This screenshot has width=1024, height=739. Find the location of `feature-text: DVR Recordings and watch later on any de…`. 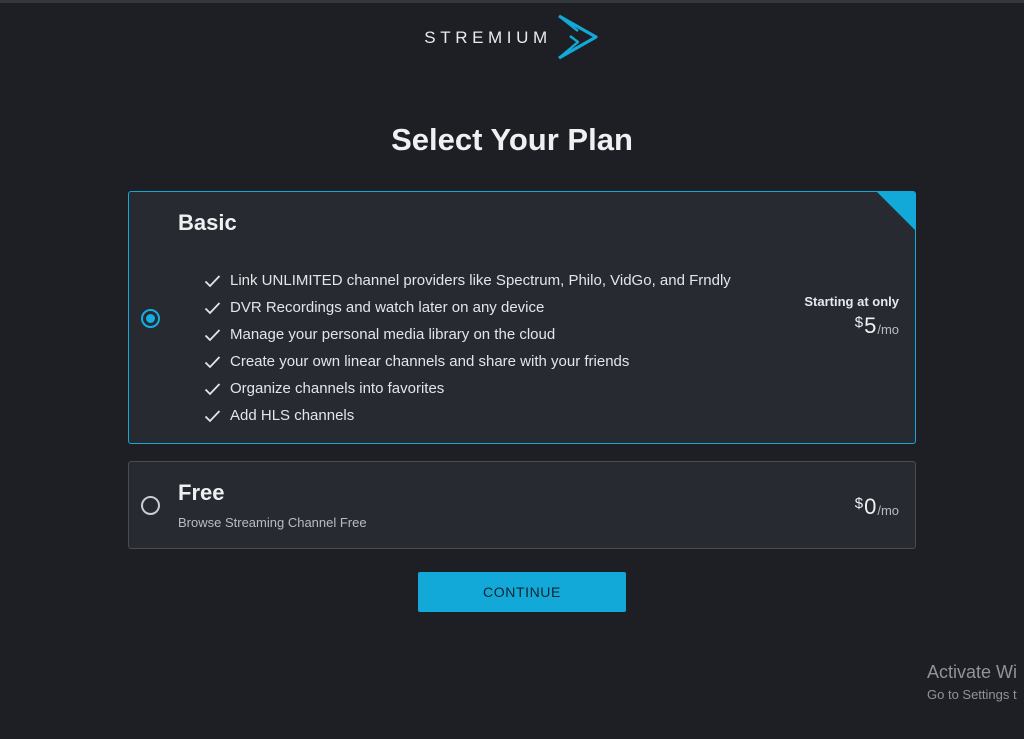

feature-text: DVR Recordings and watch later on any de… is located at coordinates (387, 307).